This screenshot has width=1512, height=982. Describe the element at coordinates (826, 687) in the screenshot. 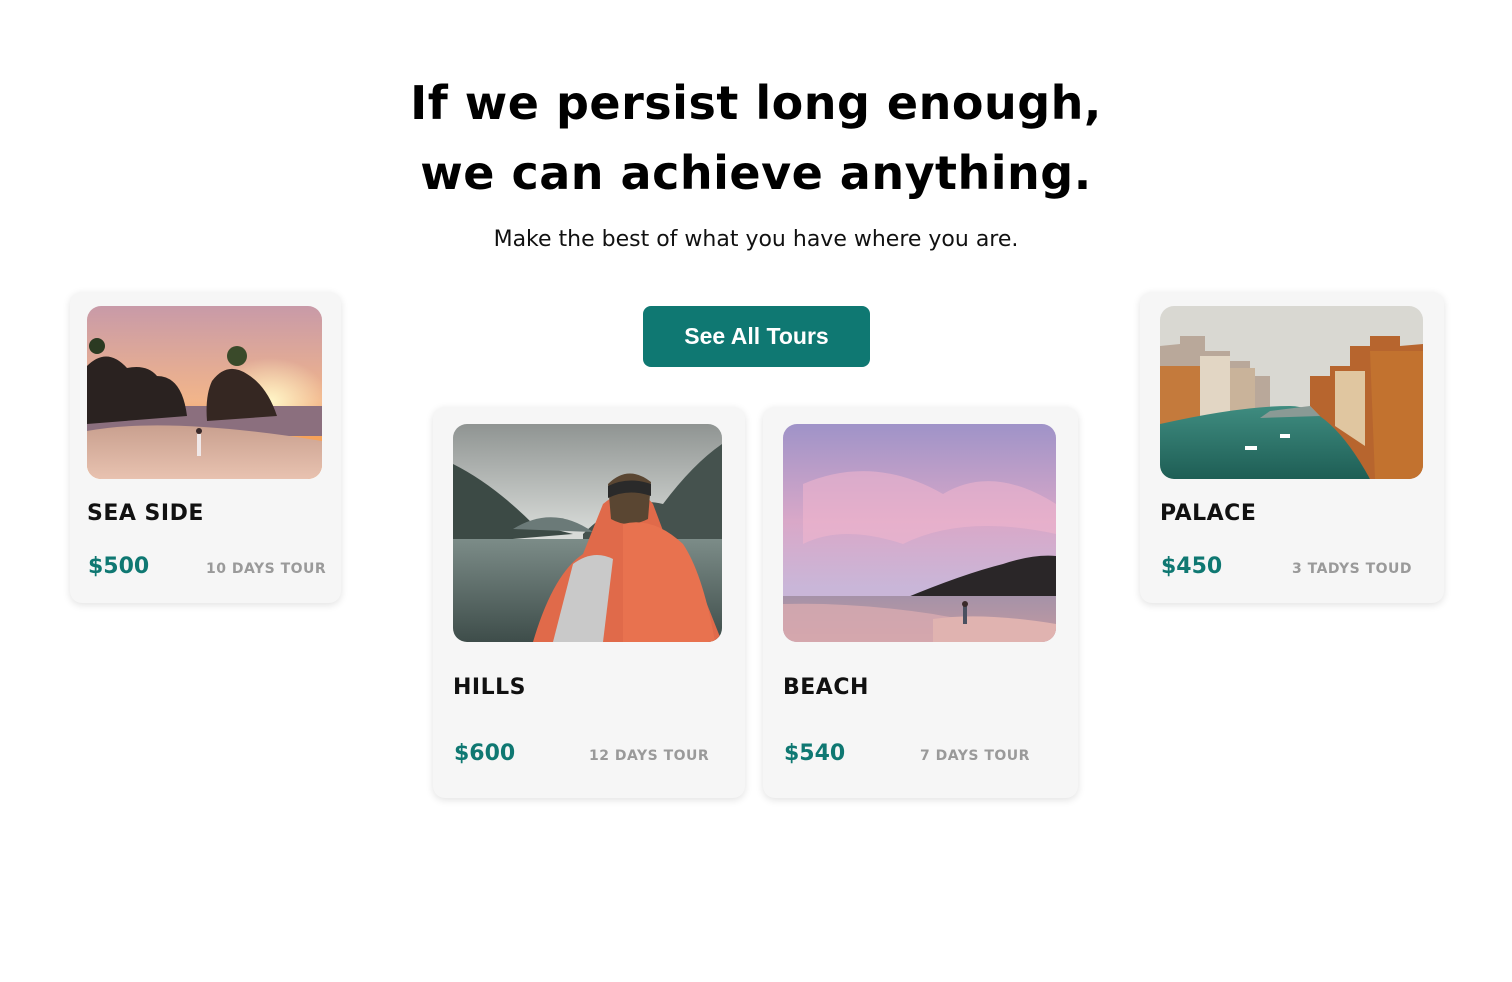

I see `tour-title: BEACH` at that location.